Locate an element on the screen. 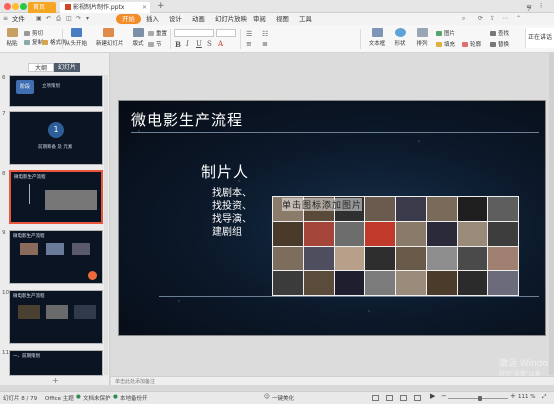 This screenshot has height=404, width=554. add-slide-badge-icon is located at coordinates (92, 275).